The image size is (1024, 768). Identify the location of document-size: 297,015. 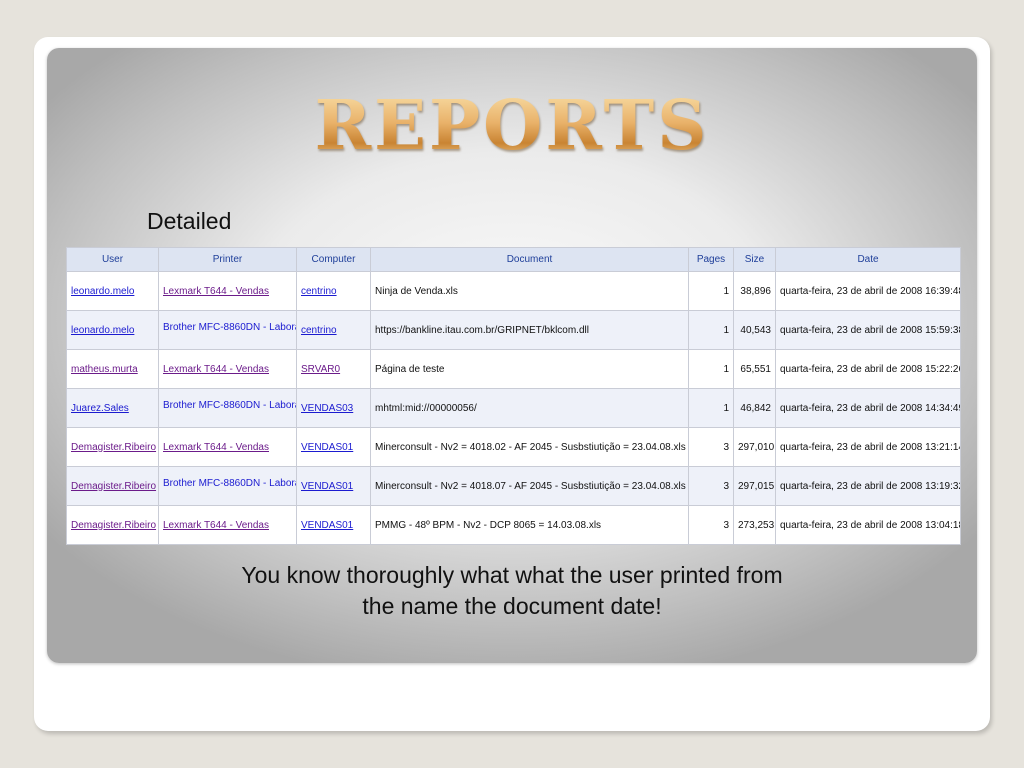
(754, 486).